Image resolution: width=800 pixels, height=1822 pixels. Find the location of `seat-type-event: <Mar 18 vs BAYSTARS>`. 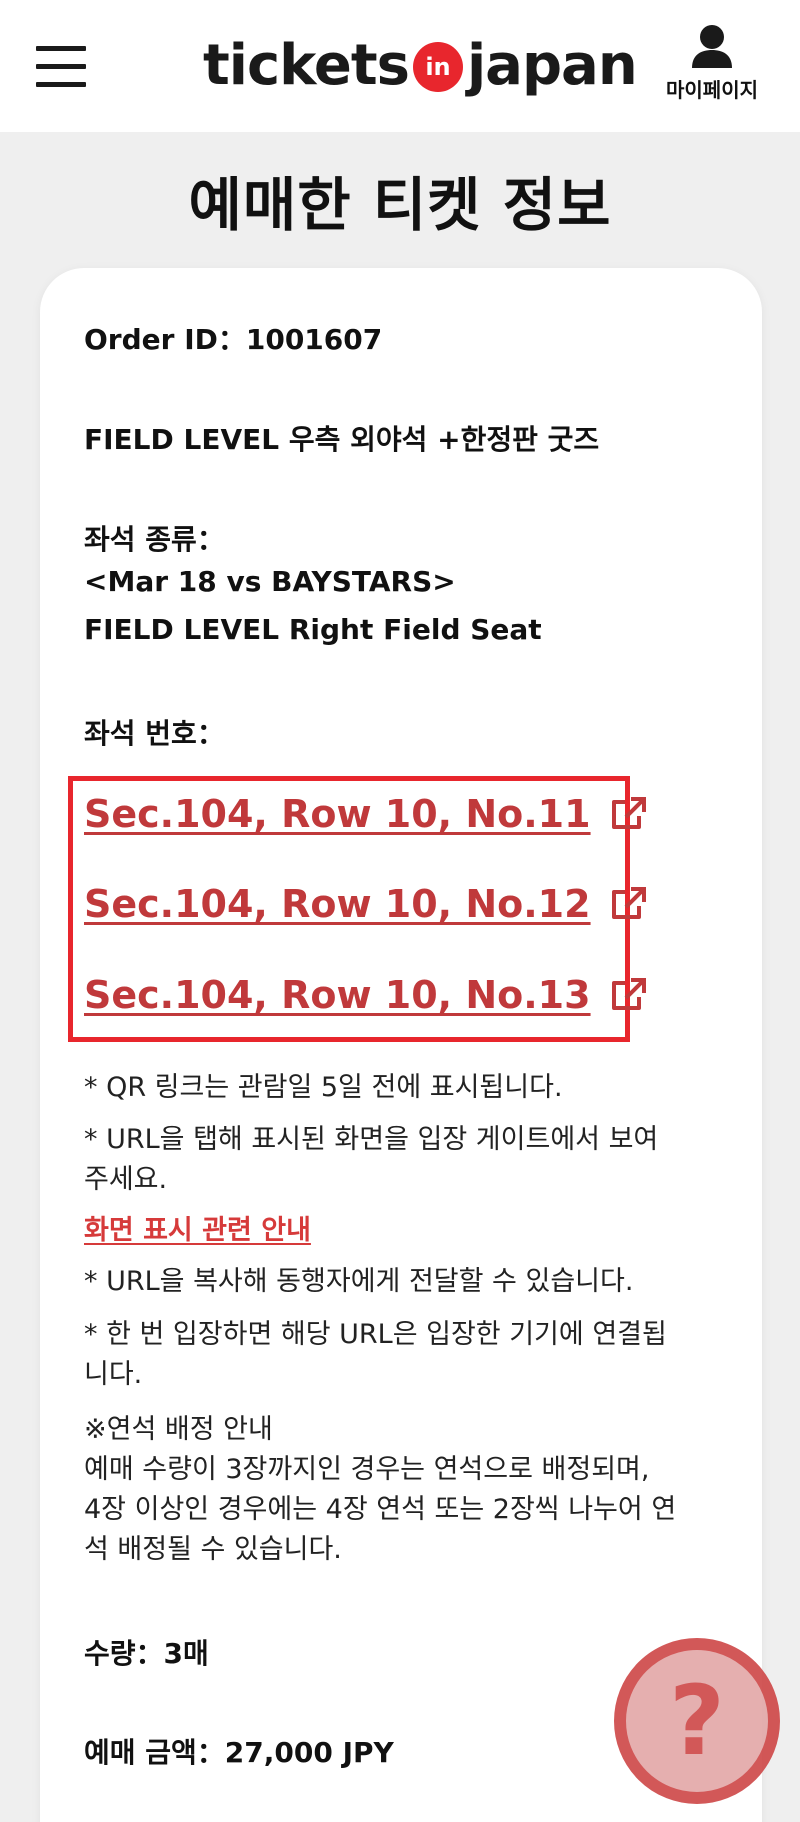

seat-type-event: <Mar 18 vs BAYSTARS> is located at coordinates (270, 581).